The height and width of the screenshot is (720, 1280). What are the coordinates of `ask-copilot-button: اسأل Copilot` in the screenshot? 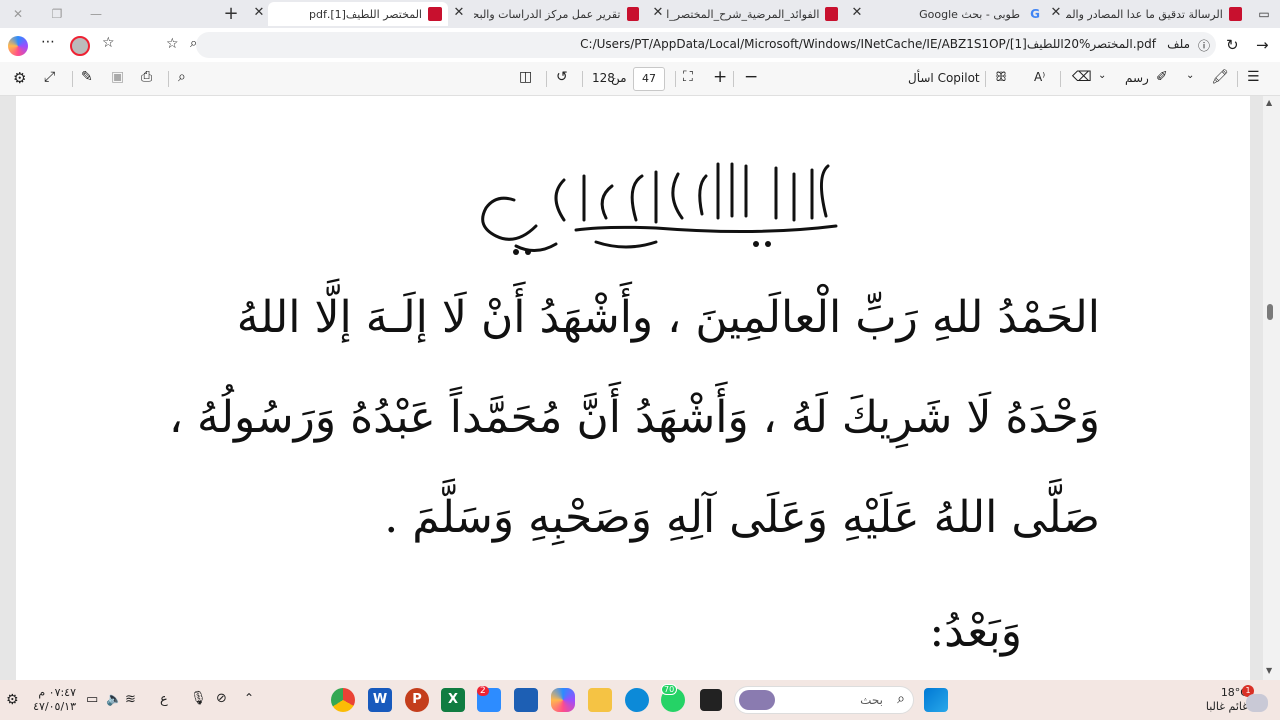 It's located at (944, 78).